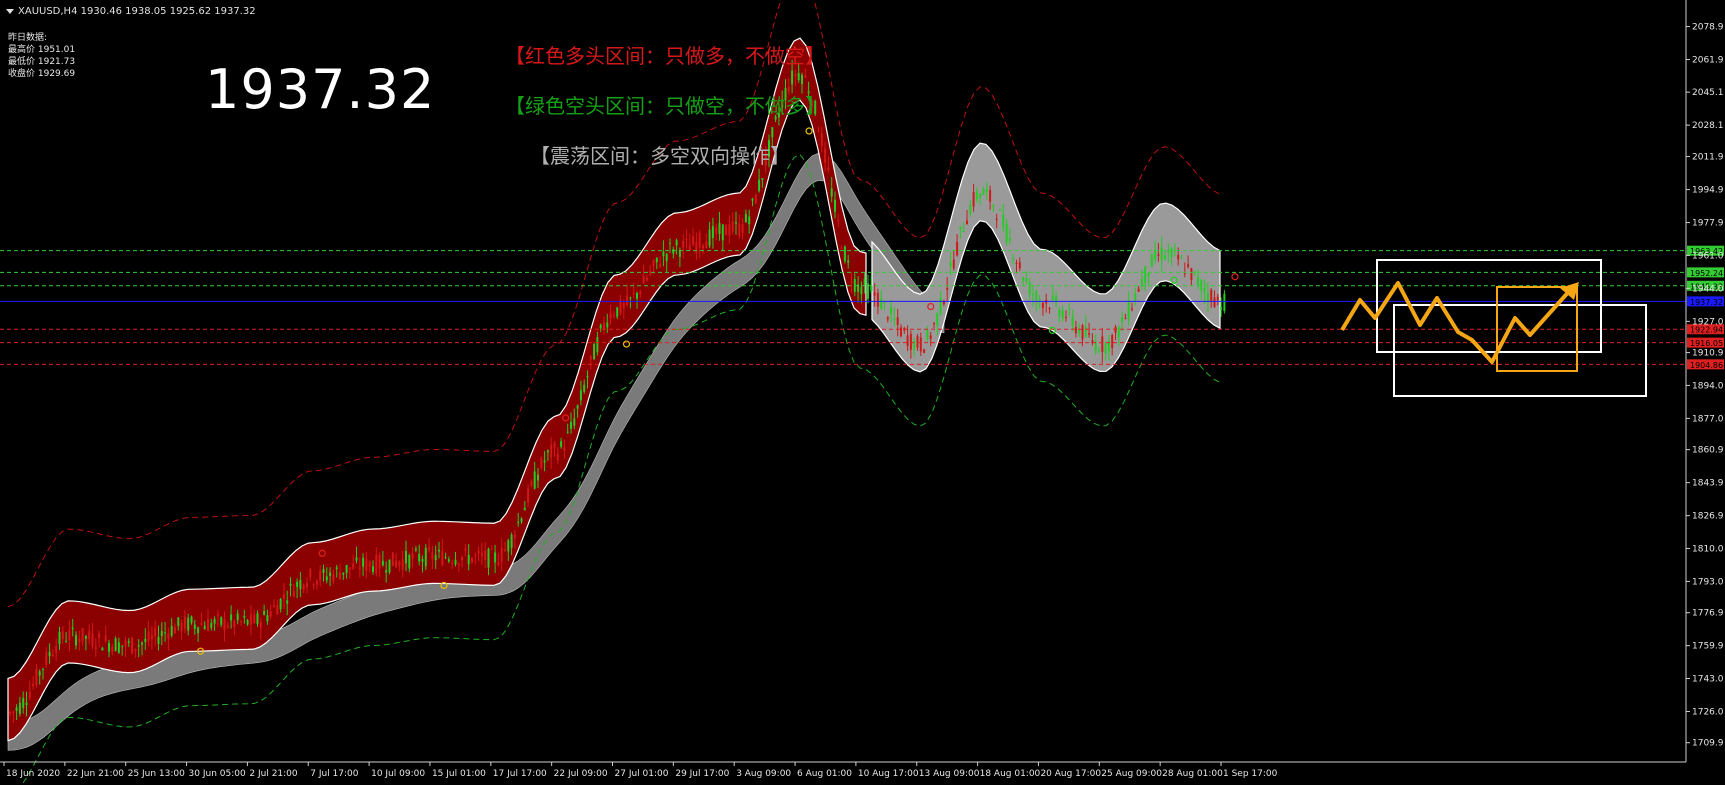 This screenshot has height=785, width=1725. Describe the element at coordinates (1708, 191) in the screenshot. I see `price-tick-label: 1994.9` at that location.